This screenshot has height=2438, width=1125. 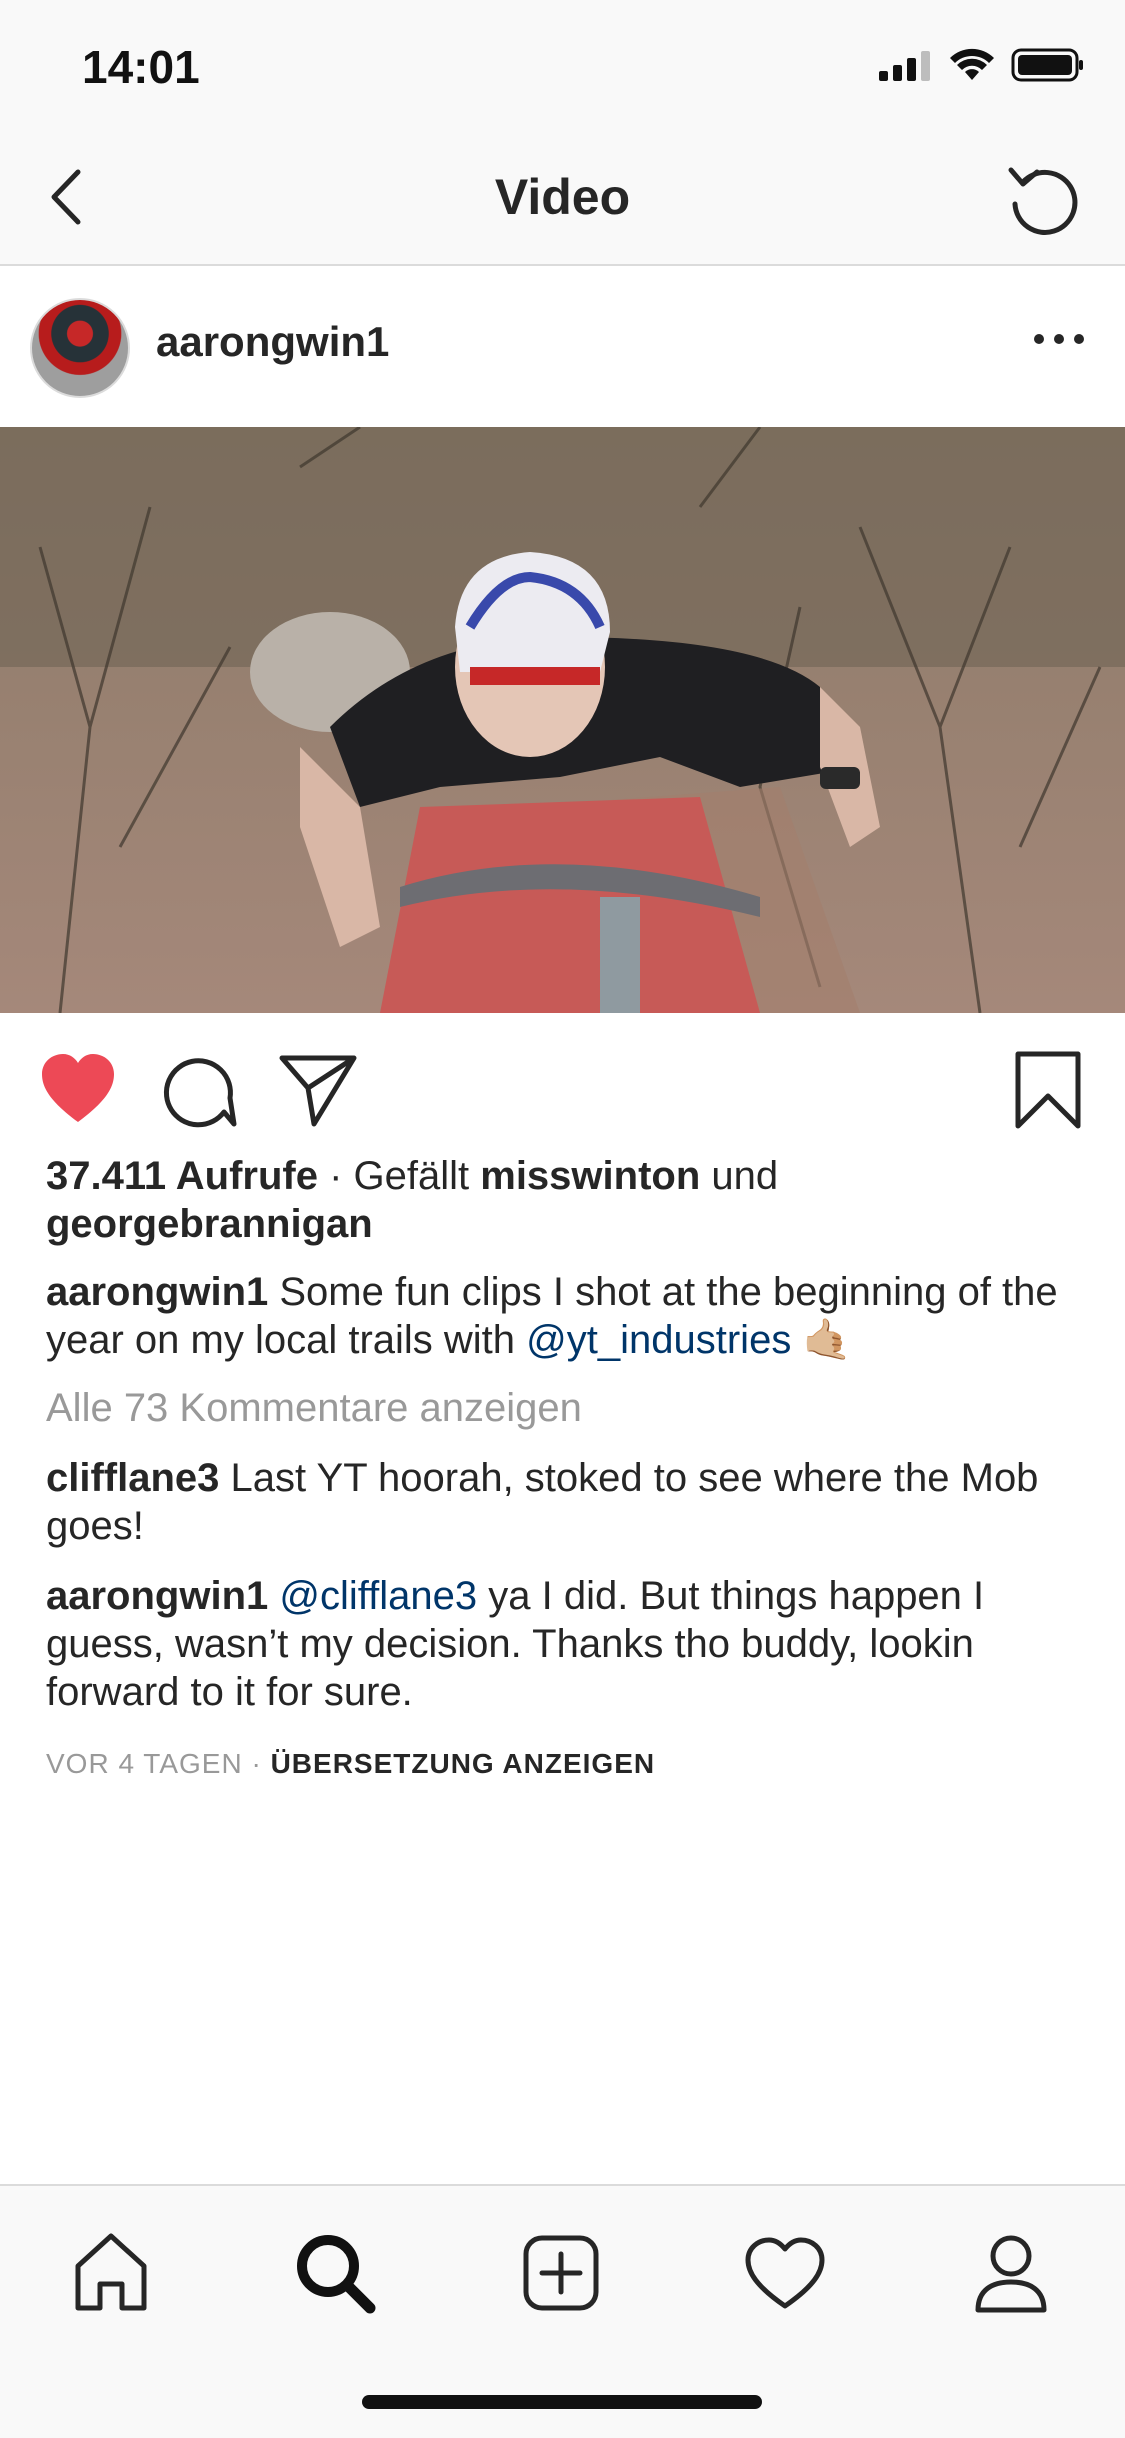 I want to click on post-meta: VOR 4 TAGEN · ÜBERSETZUNG ANZEIGEN, so click(x=566, y=1764).